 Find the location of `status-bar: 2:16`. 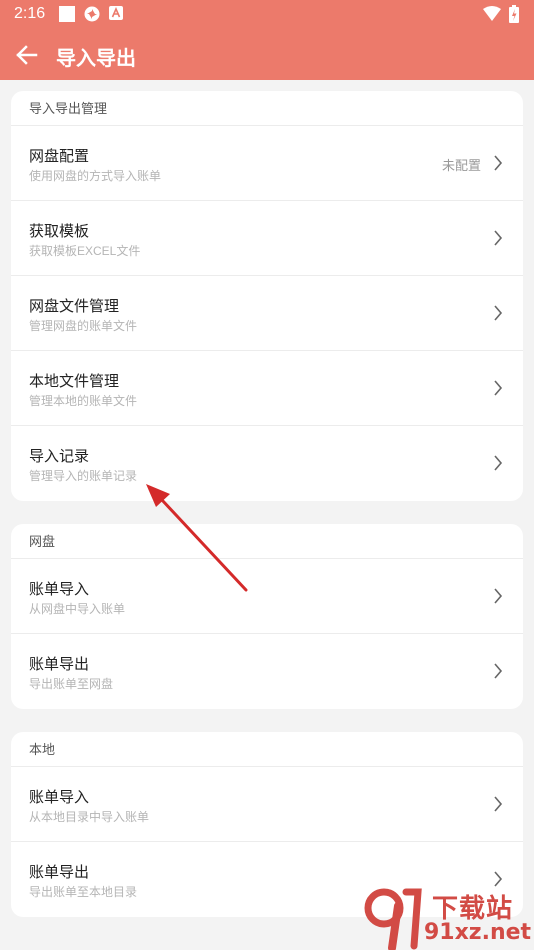

status-bar: 2:16 is located at coordinates (267, 14).